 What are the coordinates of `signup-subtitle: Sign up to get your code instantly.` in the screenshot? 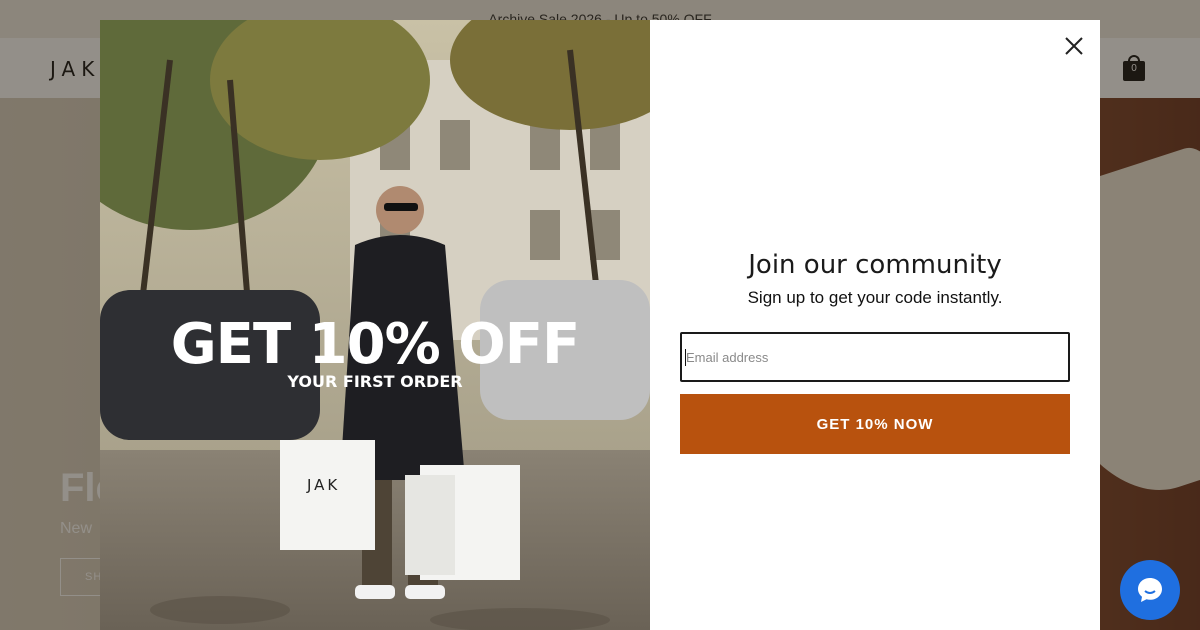 It's located at (875, 297).